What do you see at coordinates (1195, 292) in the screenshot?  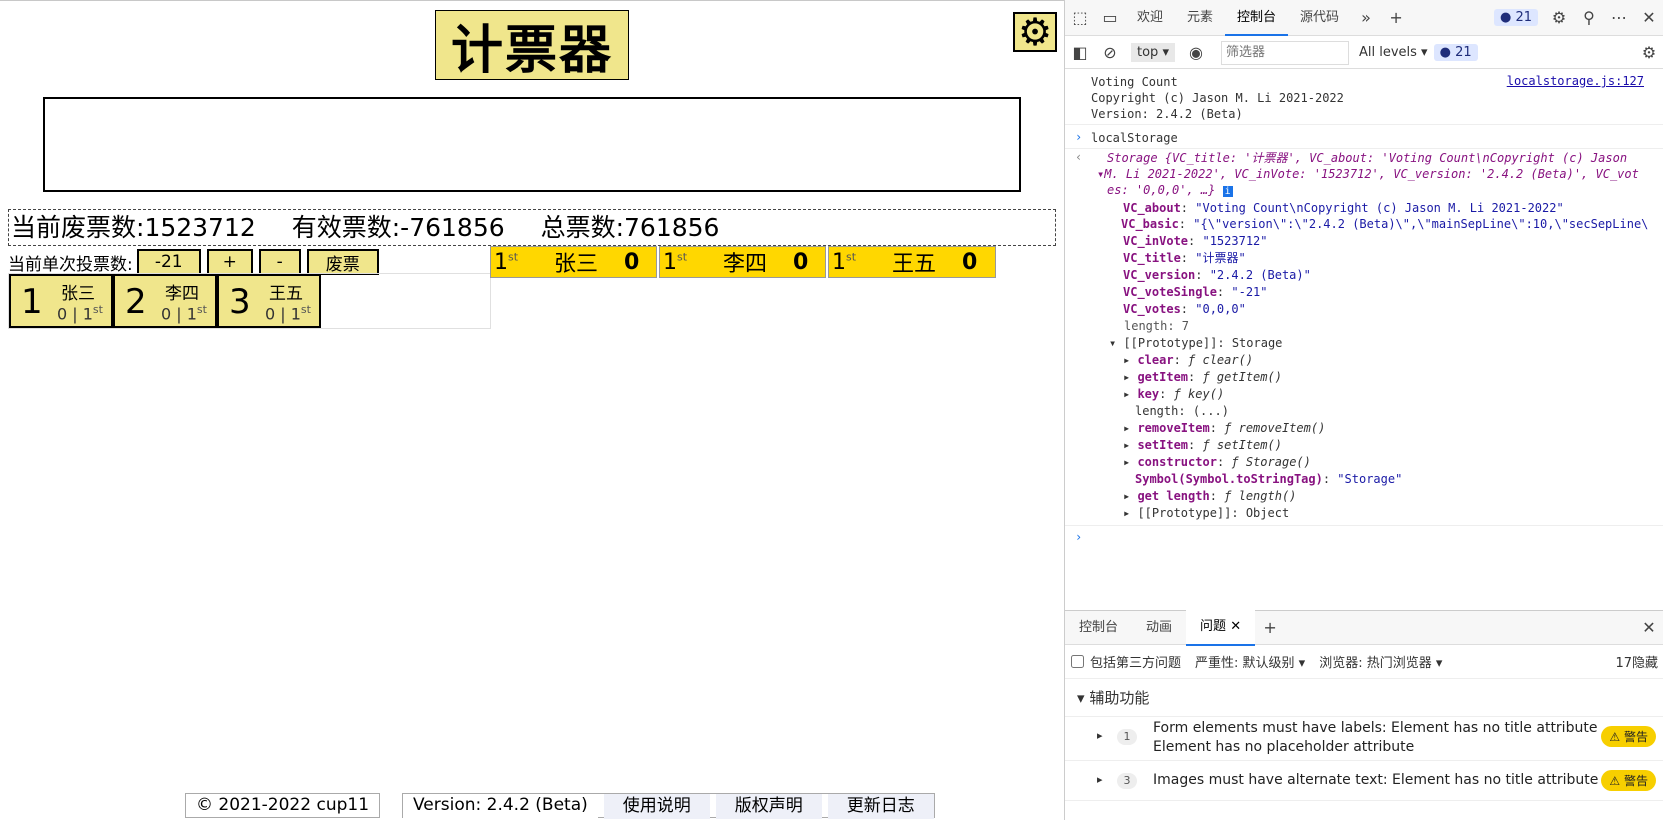 I see `storage-entry: VC_voteSingle: "-21"` at bounding box center [1195, 292].